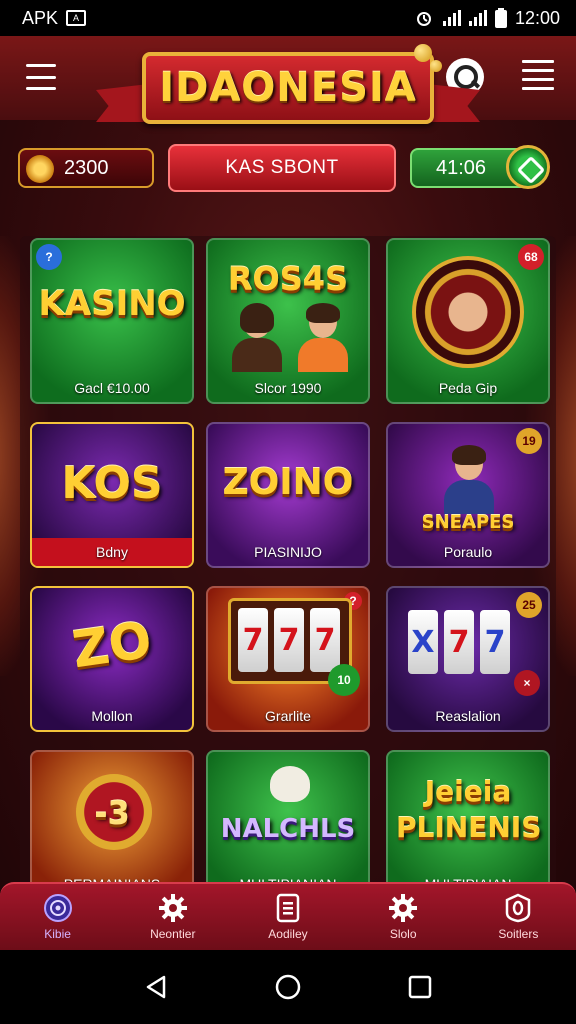 Image resolution: width=576 pixels, height=1024 pixels. I want to click on zero-badge-icon, so click(518, 908).